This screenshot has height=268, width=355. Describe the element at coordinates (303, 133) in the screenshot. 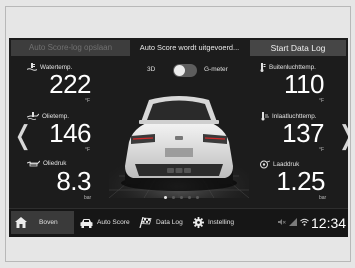

I see `intake-temp-value: 137` at that location.